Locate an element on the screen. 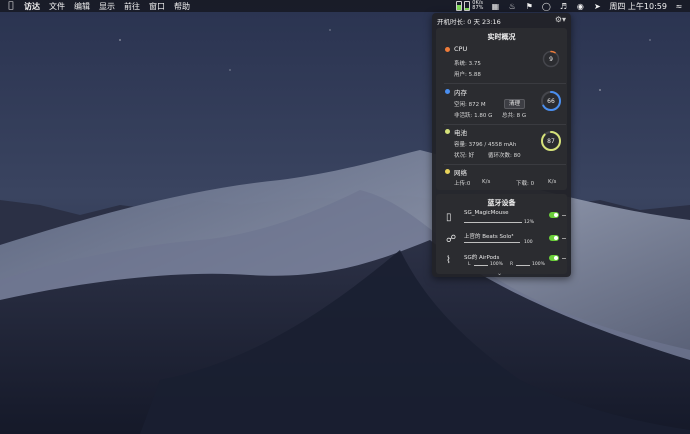 Image resolution: width=690 pixels, height=434 pixels. network-dot-icon is located at coordinates (447, 171).